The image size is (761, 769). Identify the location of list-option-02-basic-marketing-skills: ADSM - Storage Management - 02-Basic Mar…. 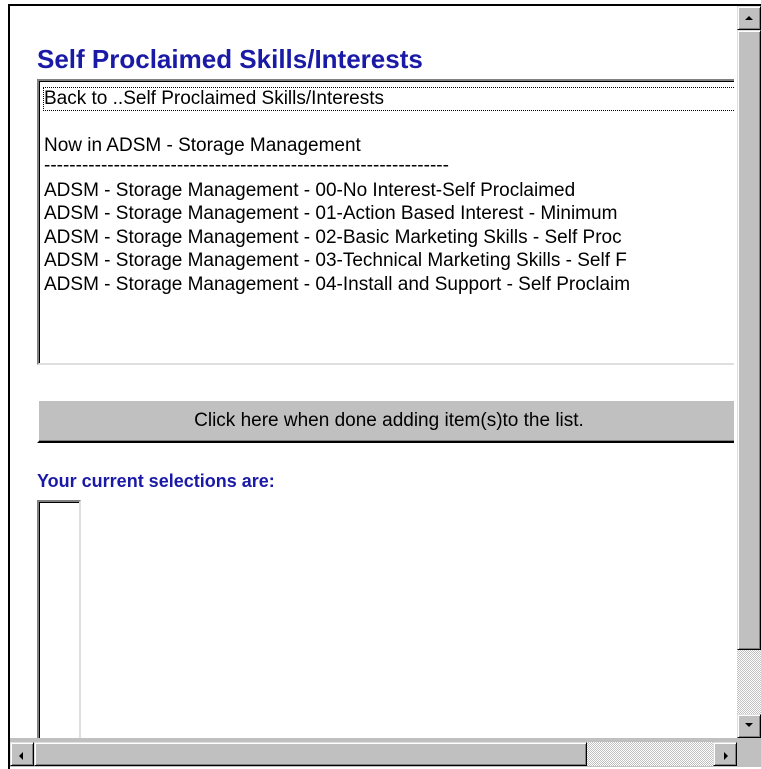
(387, 238).